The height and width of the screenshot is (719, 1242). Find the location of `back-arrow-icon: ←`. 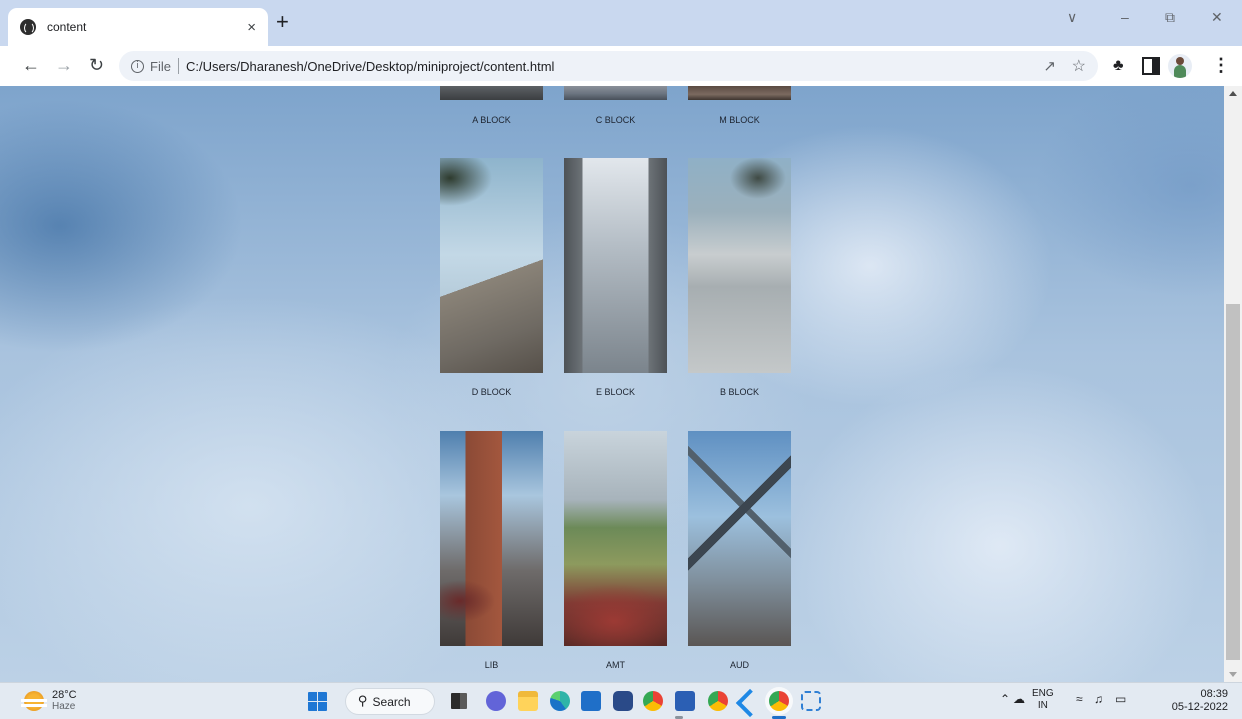

back-arrow-icon: ← is located at coordinates (31, 65).